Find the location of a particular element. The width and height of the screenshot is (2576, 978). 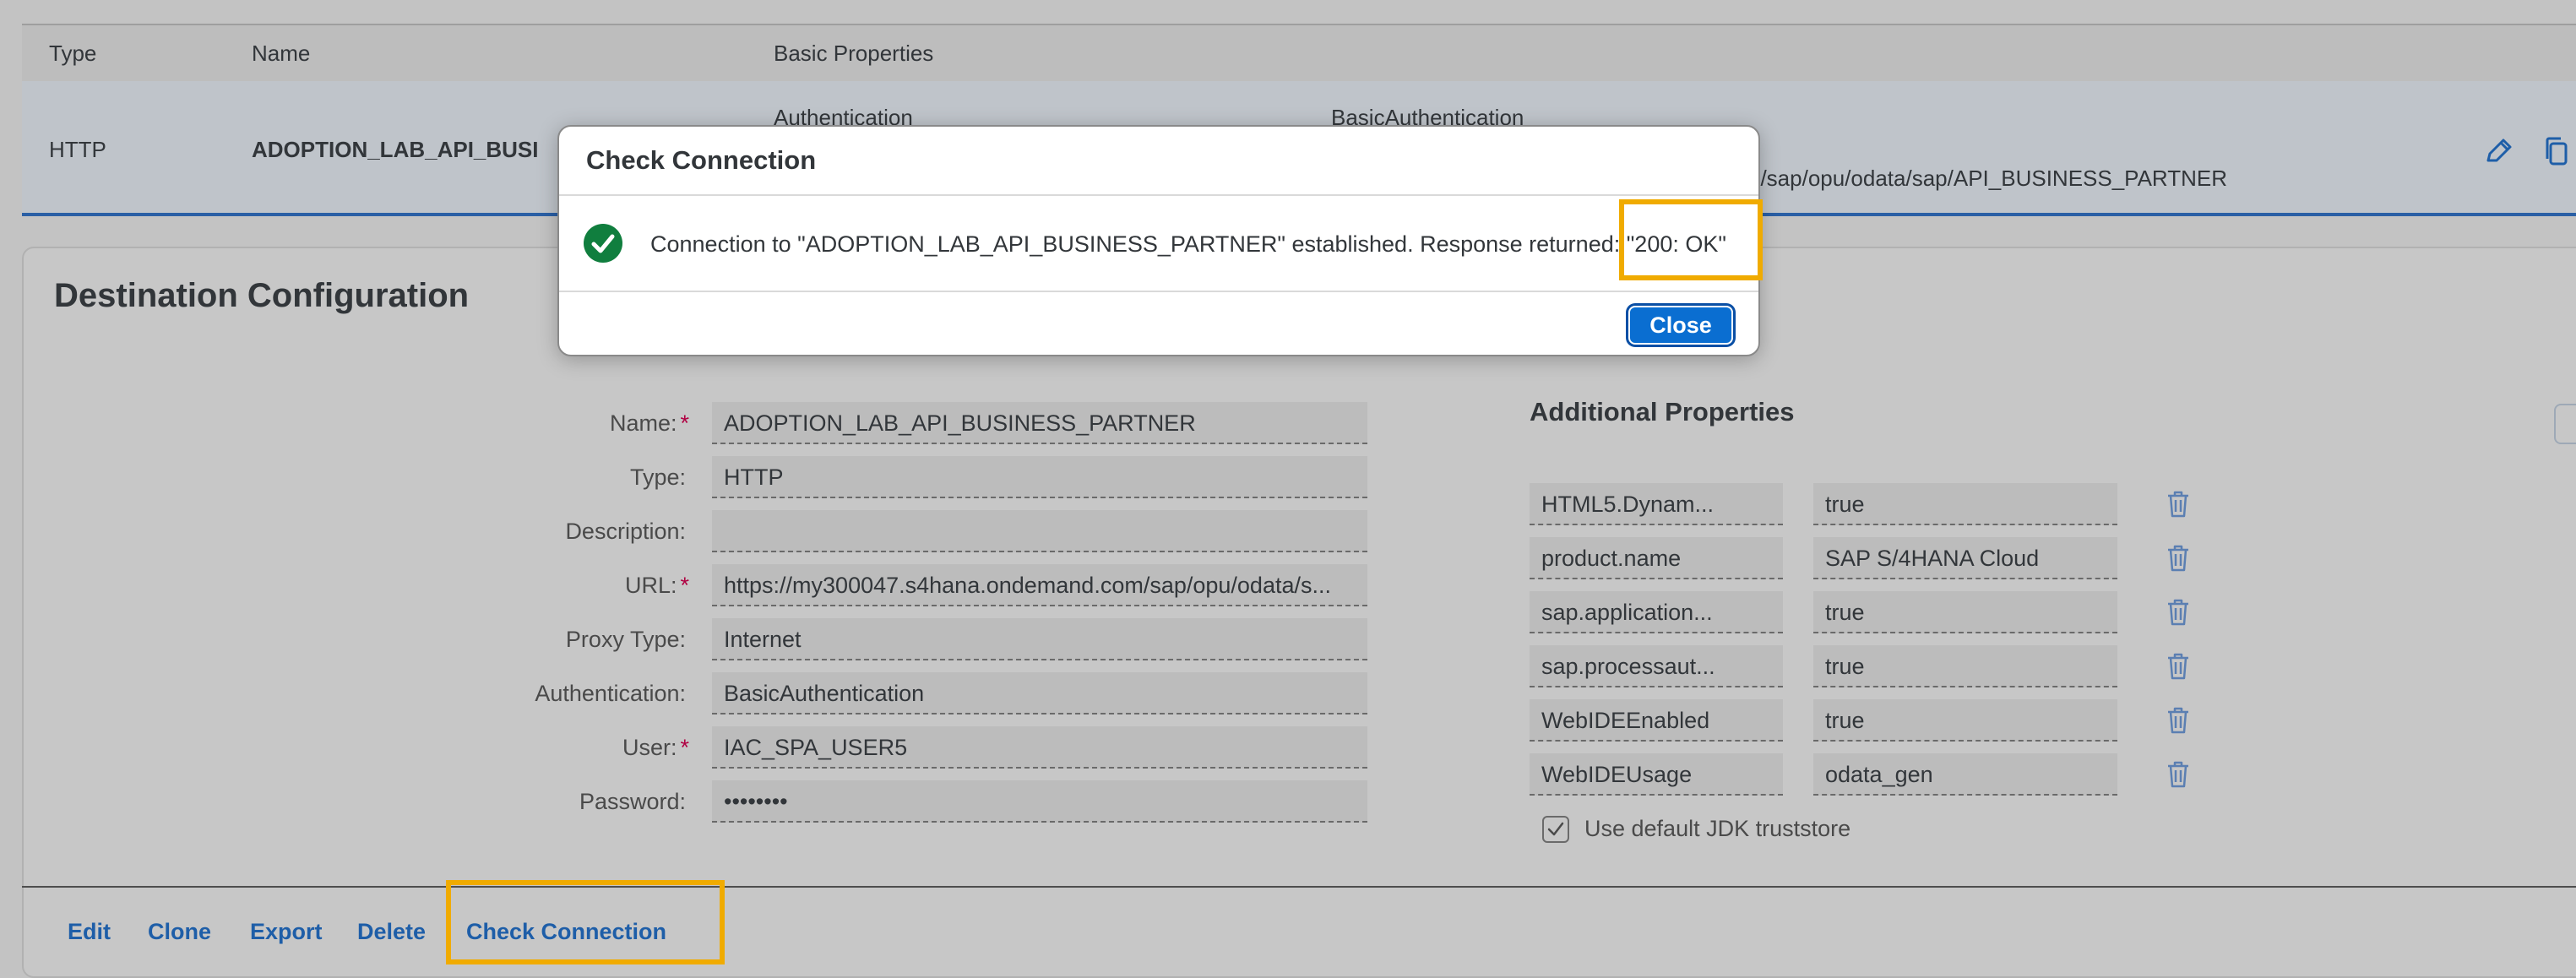

description-label: Description: is located at coordinates (625, 531).